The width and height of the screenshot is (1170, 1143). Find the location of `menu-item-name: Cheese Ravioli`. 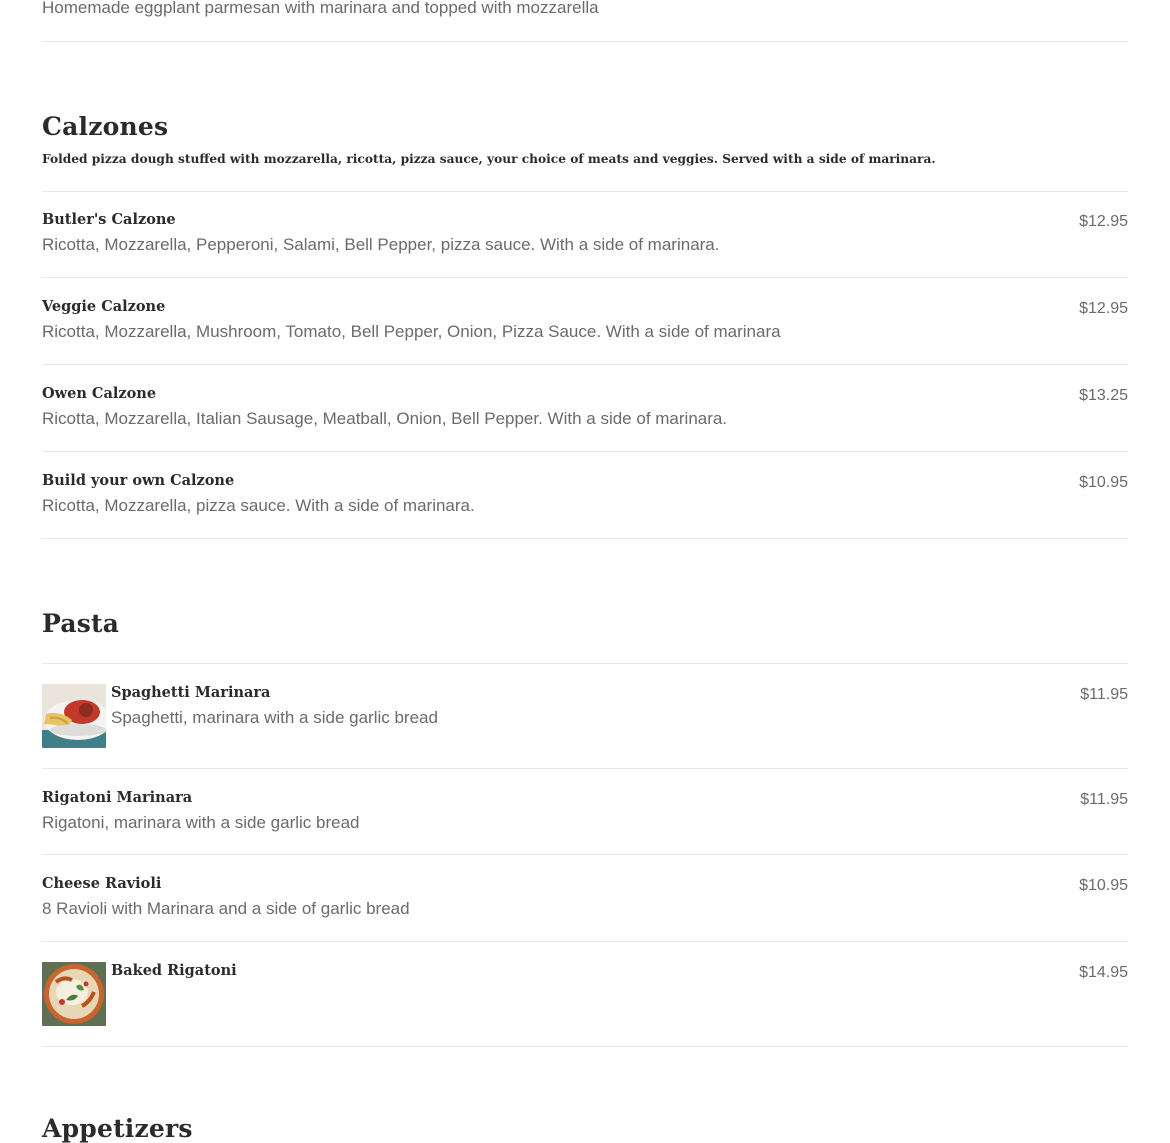

menu-item-name: Cheese Ravioli is located at coordinates (102, 883).